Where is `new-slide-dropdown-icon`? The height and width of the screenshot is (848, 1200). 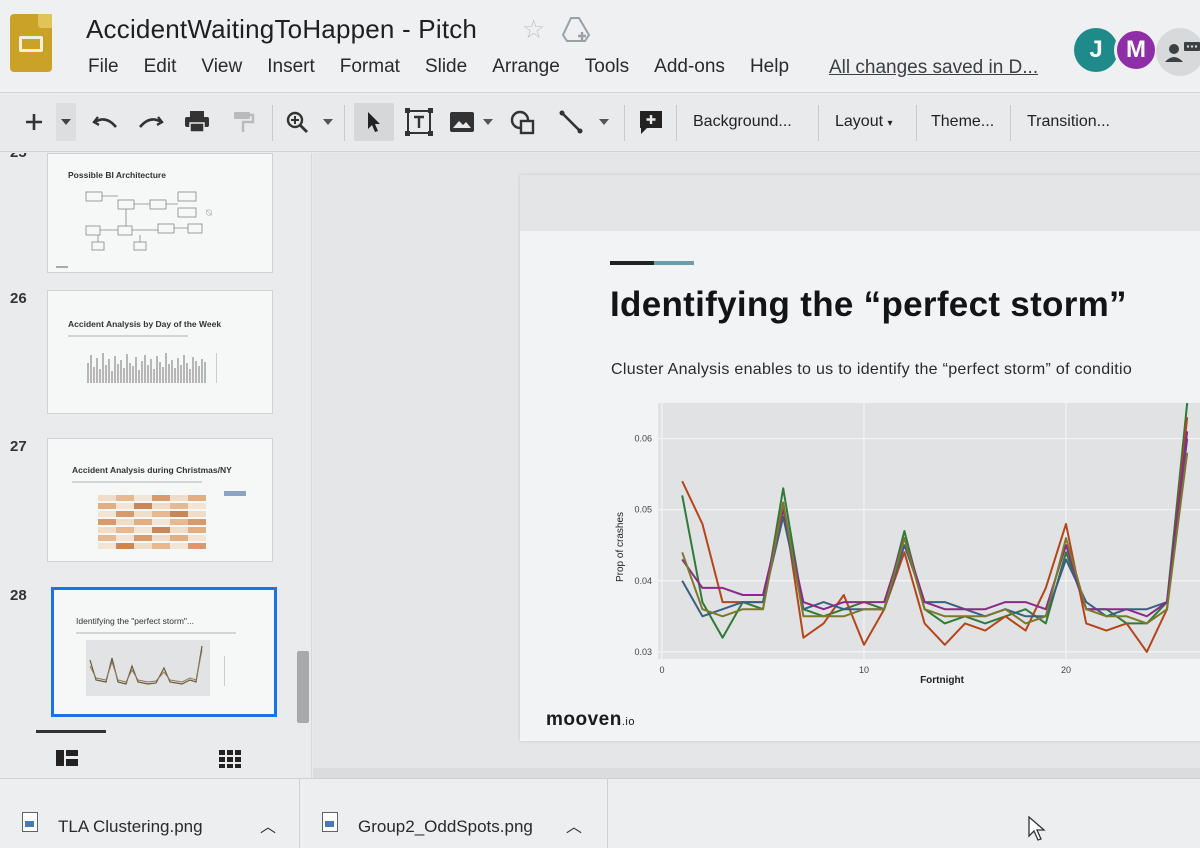 new-slide-dropdown-icon is located at coordinates (66, 122).